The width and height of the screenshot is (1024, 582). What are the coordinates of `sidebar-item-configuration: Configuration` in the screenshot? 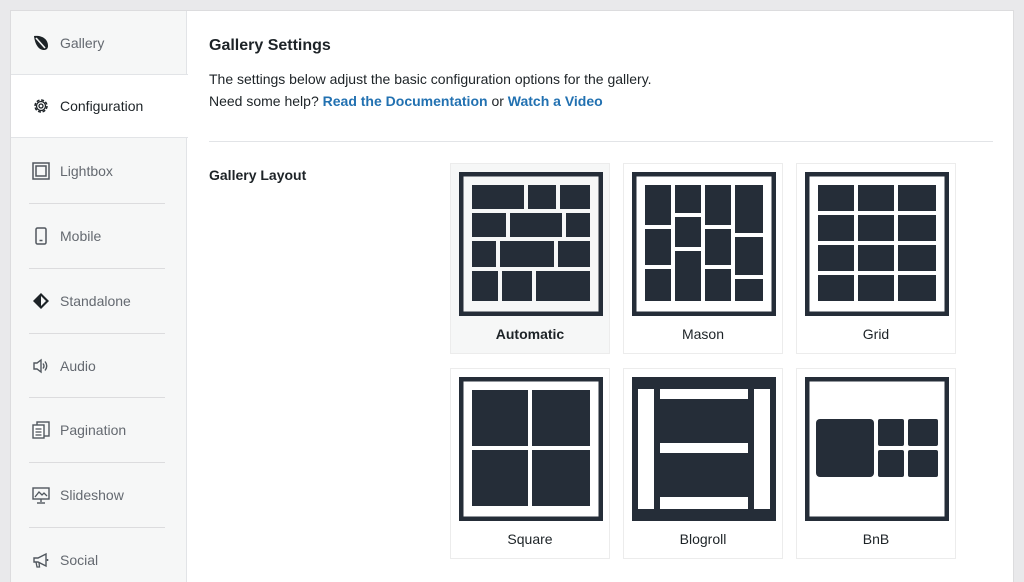 It's located at (99, 106).